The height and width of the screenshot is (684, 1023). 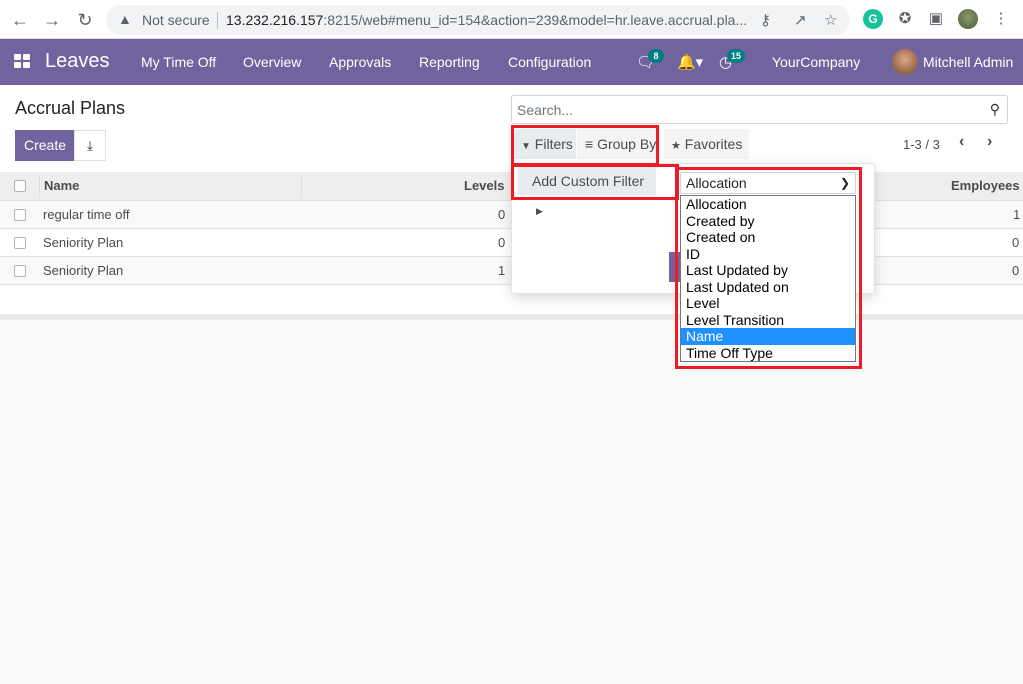 I want to click on star-icon: ☆, so click(x=830, y=20).